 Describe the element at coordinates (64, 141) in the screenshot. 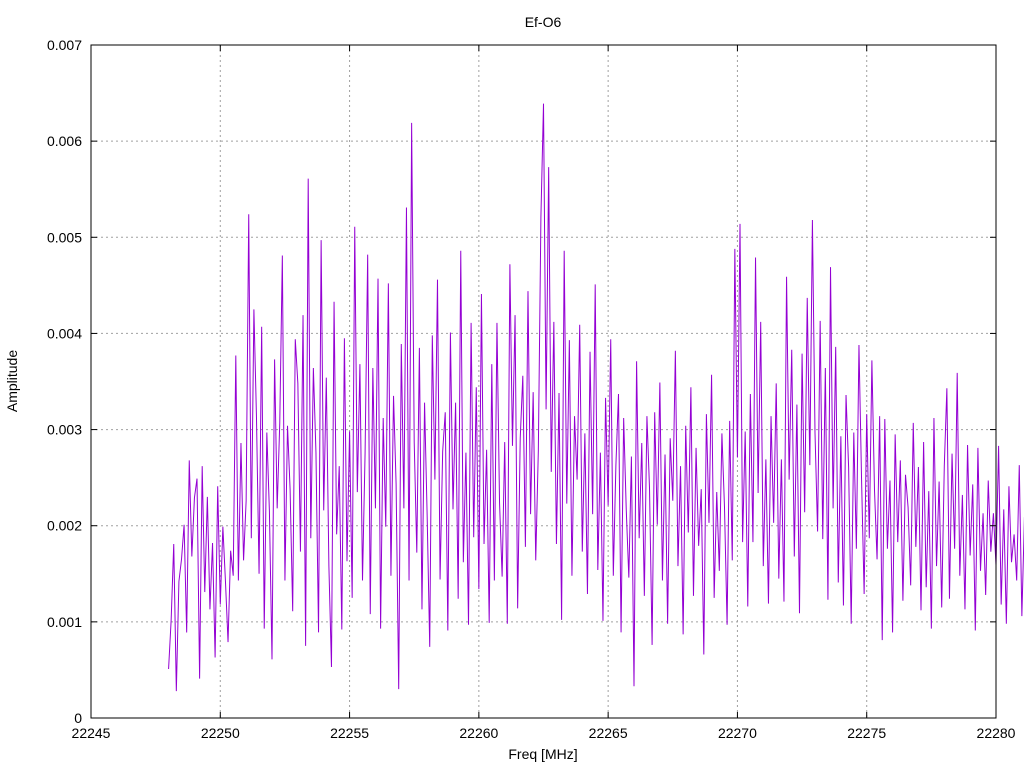

I see `y-tick-label: 0.006` at that location.